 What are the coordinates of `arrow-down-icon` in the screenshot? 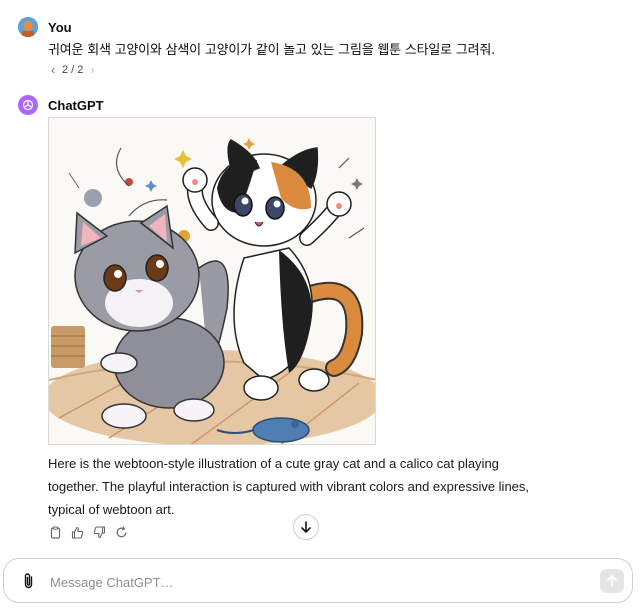 It's located at (306, 527).